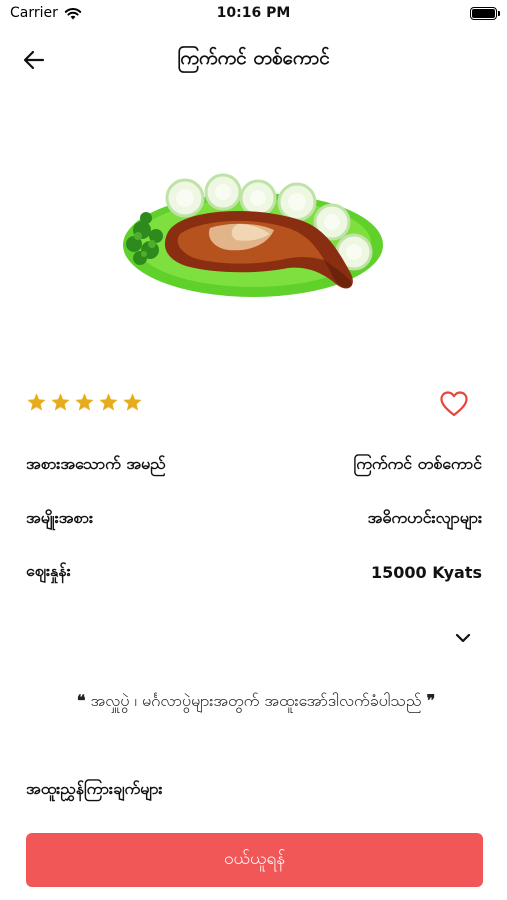 Image resolution: width=507 pixels, height=900 pixels. Describe the element at coordinates (81, 700) in the screenshot. I see `open-quote-mark: ❝` at that location.